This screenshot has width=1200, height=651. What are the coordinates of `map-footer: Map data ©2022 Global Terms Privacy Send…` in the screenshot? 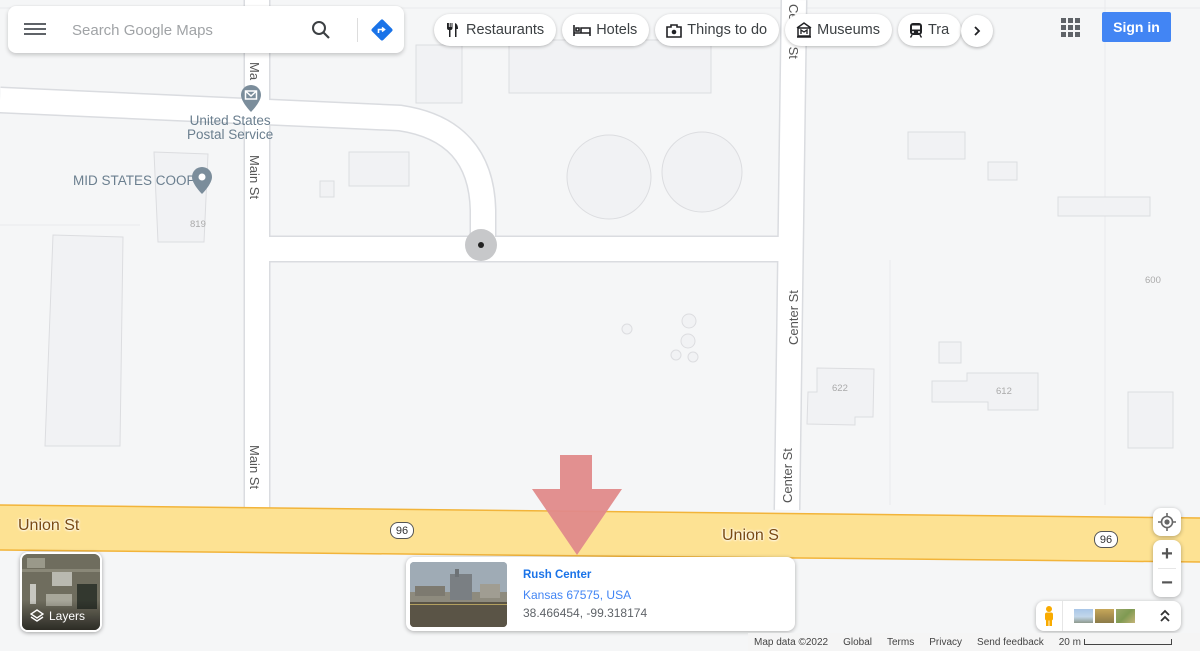 It's located at (974, 642).